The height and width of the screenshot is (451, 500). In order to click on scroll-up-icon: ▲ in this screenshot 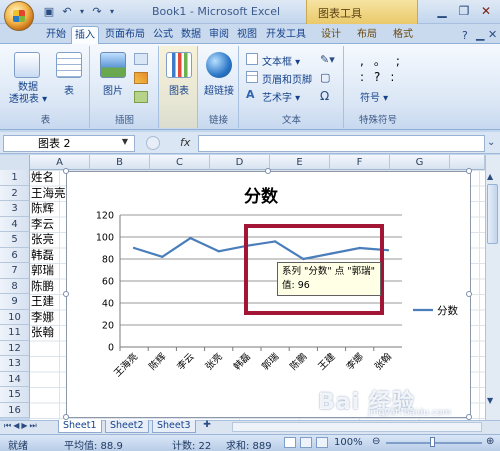, I will do `click(490, 176)`.